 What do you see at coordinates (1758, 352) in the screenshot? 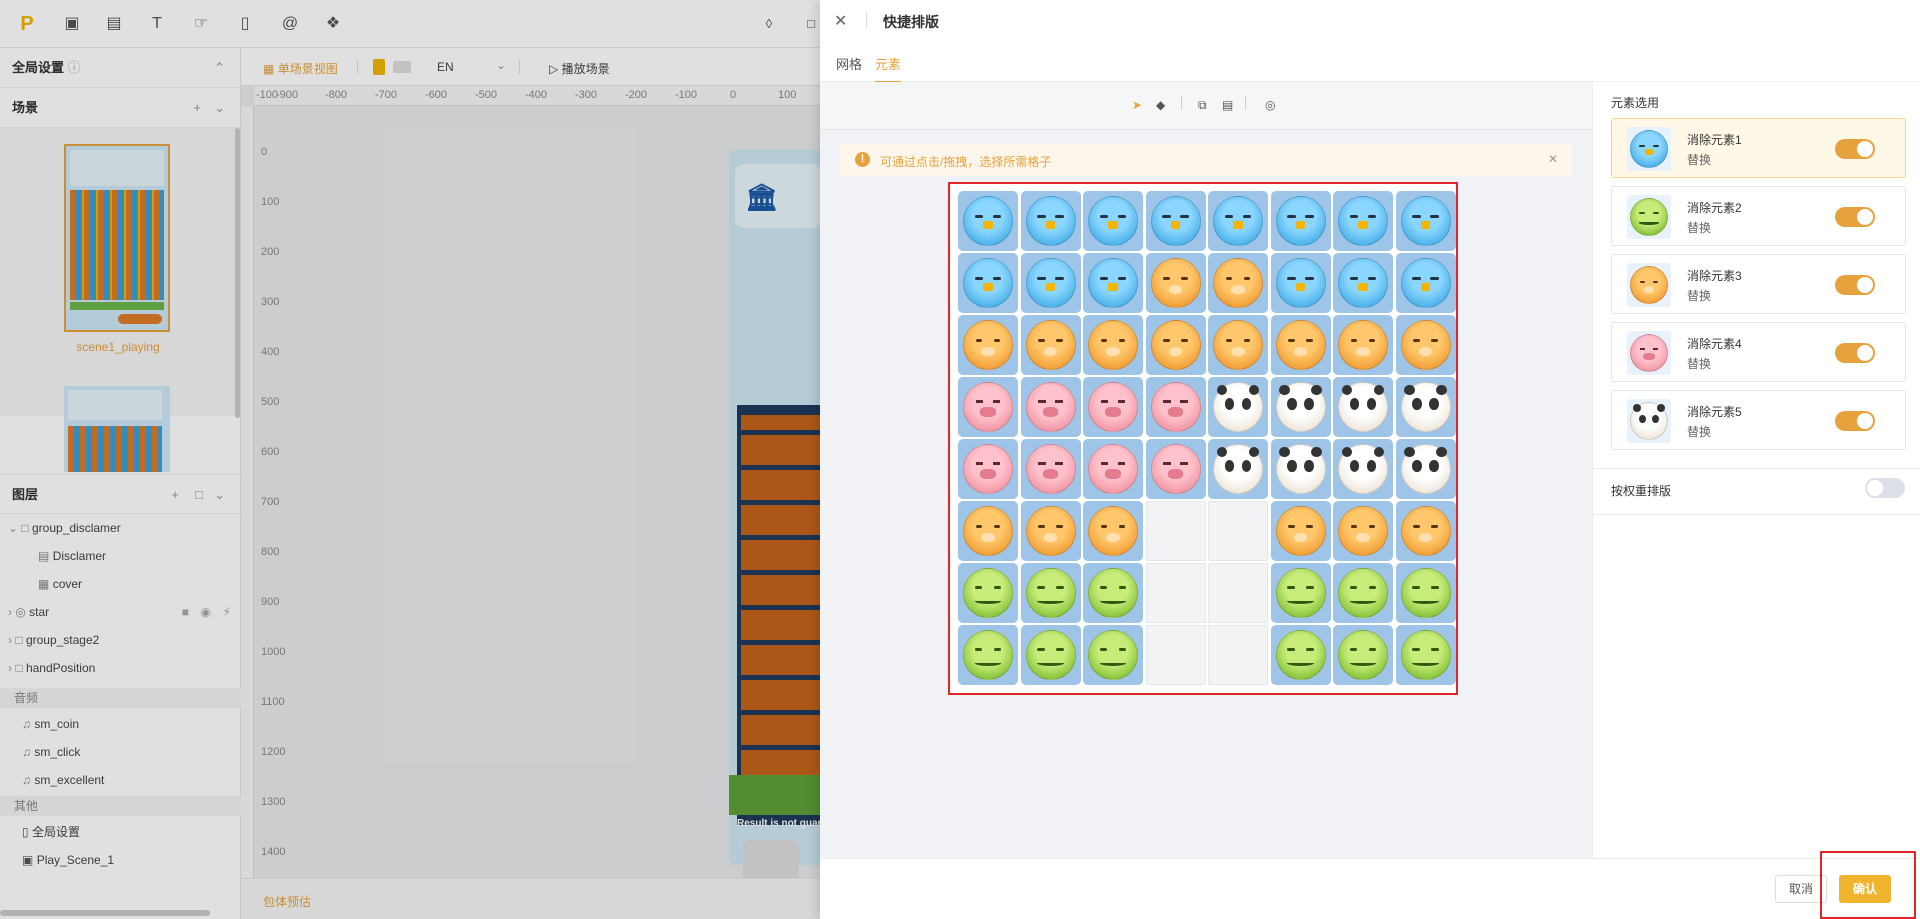
I see `element-card: 消除元素4 替换` at bounding box center [1758, 352].